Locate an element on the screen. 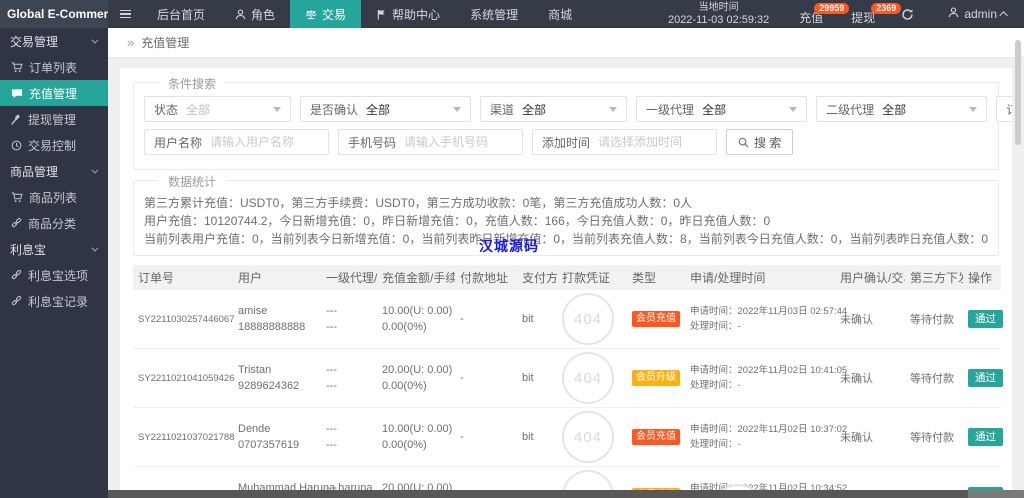 Image resolution: width=1024 pixels, height=498 pixels. sidebar-section-header: 商品管理 is located at coordinates (54, 171).